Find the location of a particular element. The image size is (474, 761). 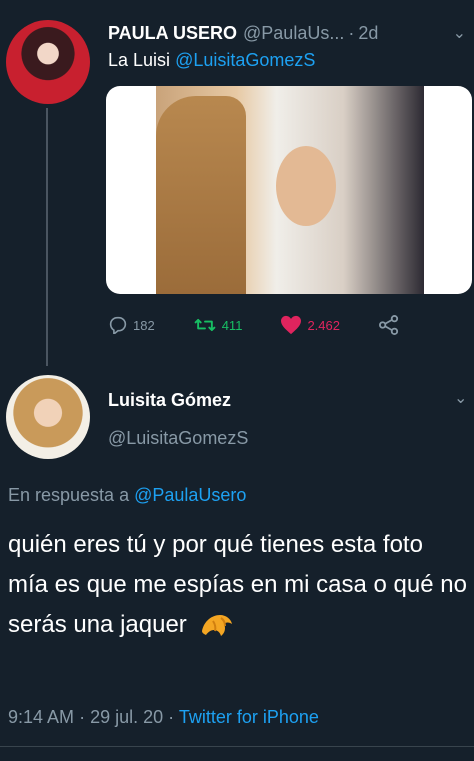

reply-context: En respuesta a @PaulaUsero is located at coordinates (127, 495).